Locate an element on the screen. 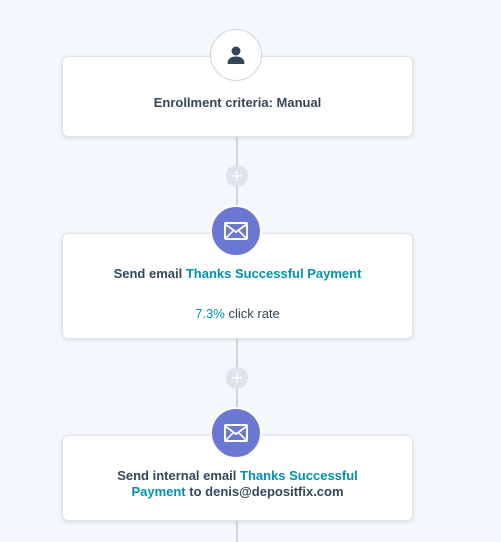 This screenshot has height=542, width=501. trigger-icon-circle is located at coordinates (236, 55).